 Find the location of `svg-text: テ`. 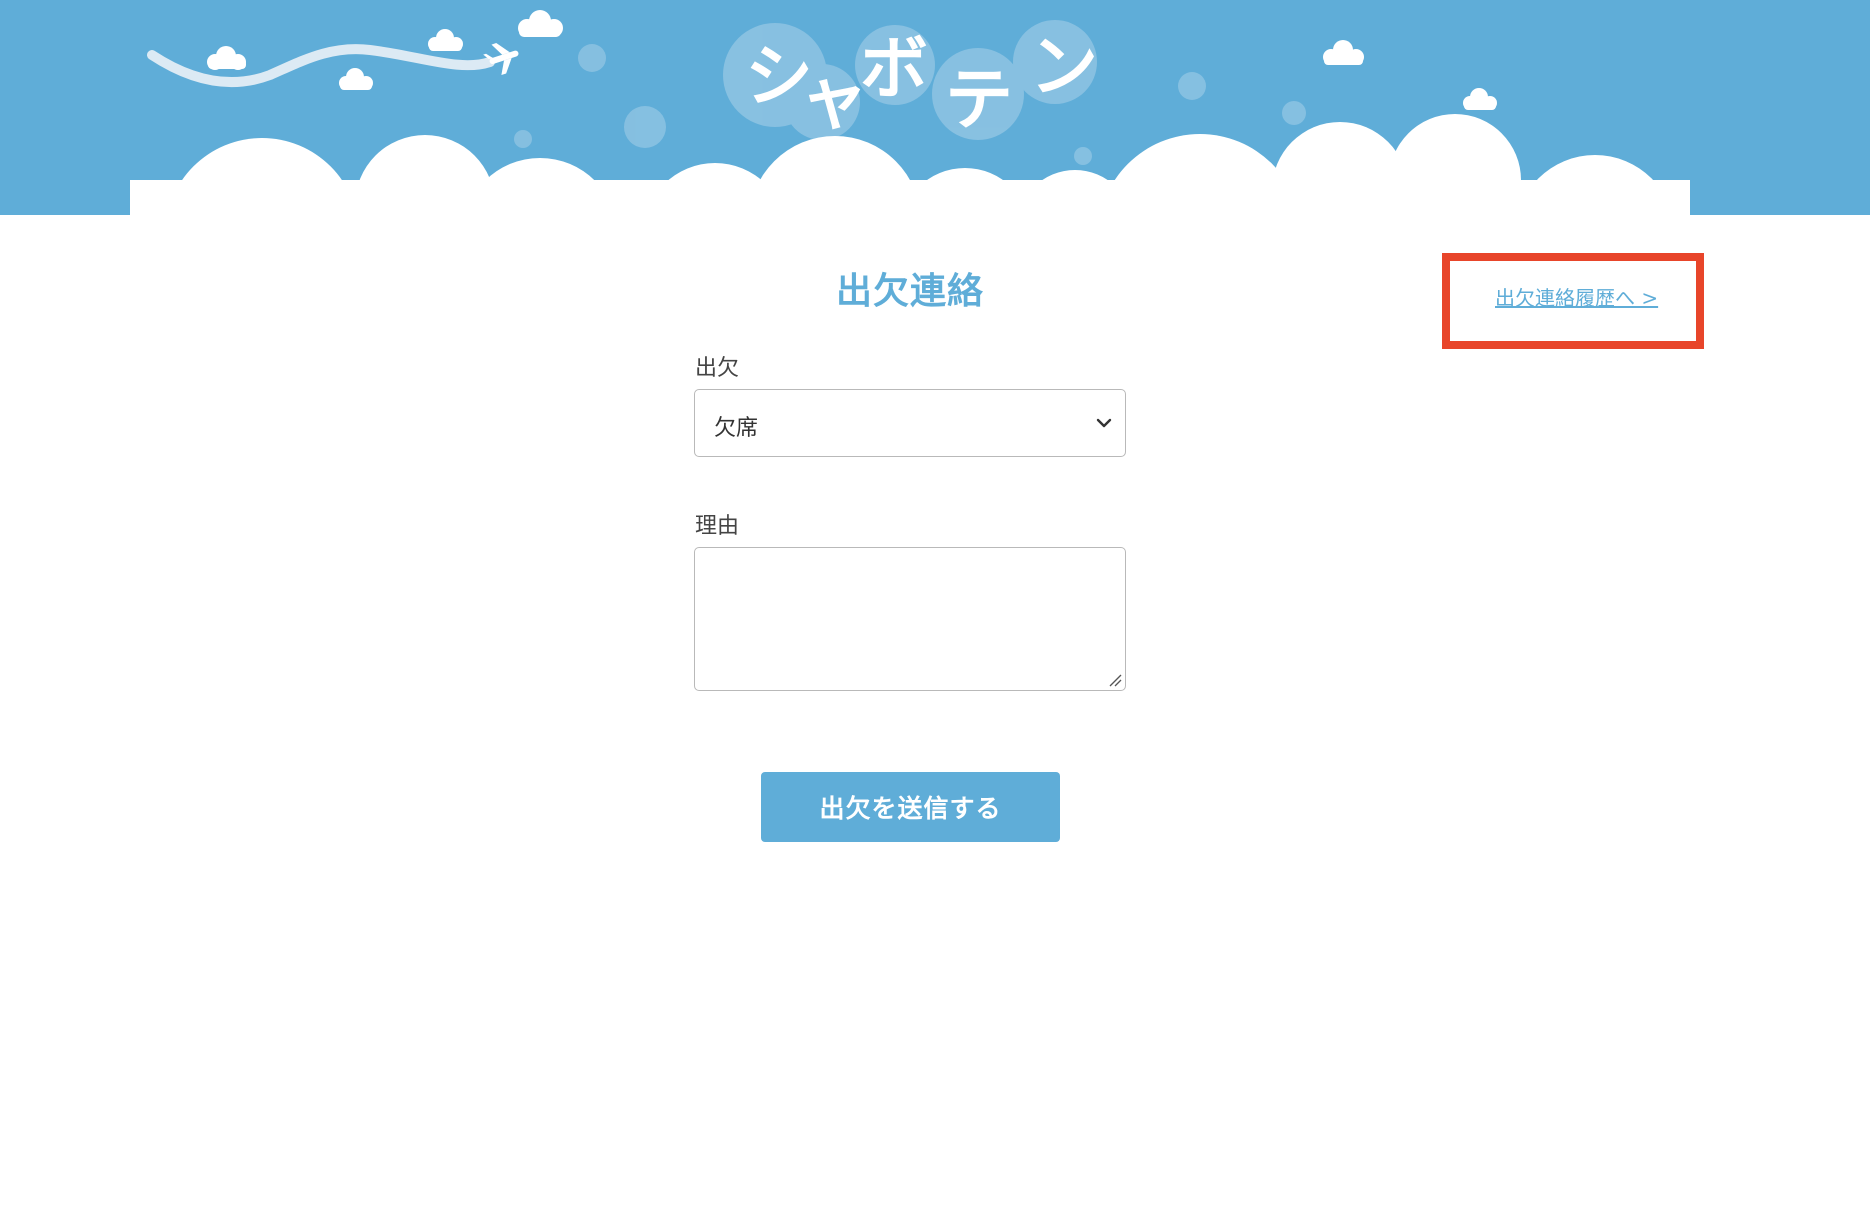

svg-text: テ is located at coordinates (979, 100).